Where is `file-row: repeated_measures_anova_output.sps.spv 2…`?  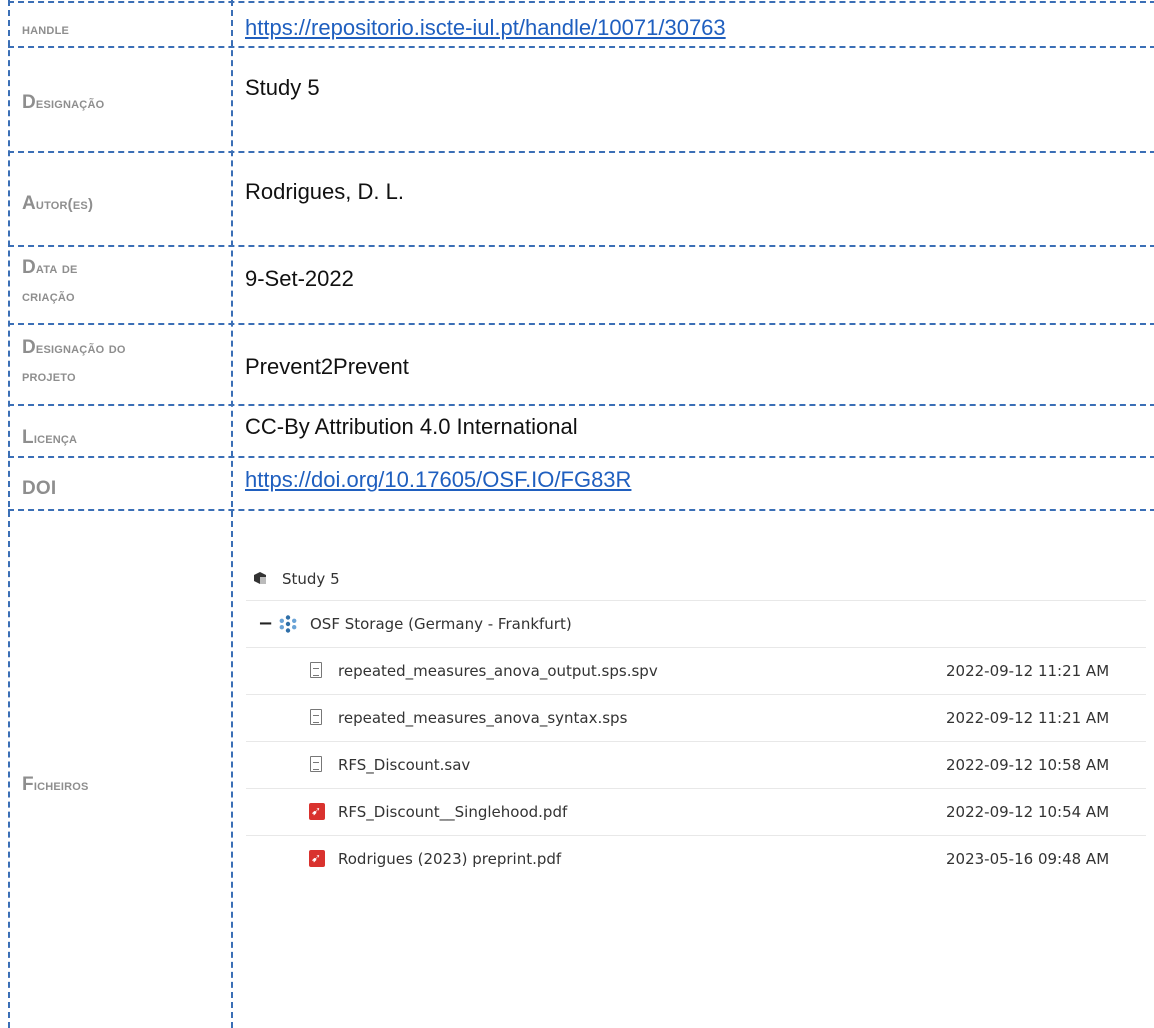
file-row: repeated_measures_anova_output.sps.spv 2… is located at coordinates (696, 671).